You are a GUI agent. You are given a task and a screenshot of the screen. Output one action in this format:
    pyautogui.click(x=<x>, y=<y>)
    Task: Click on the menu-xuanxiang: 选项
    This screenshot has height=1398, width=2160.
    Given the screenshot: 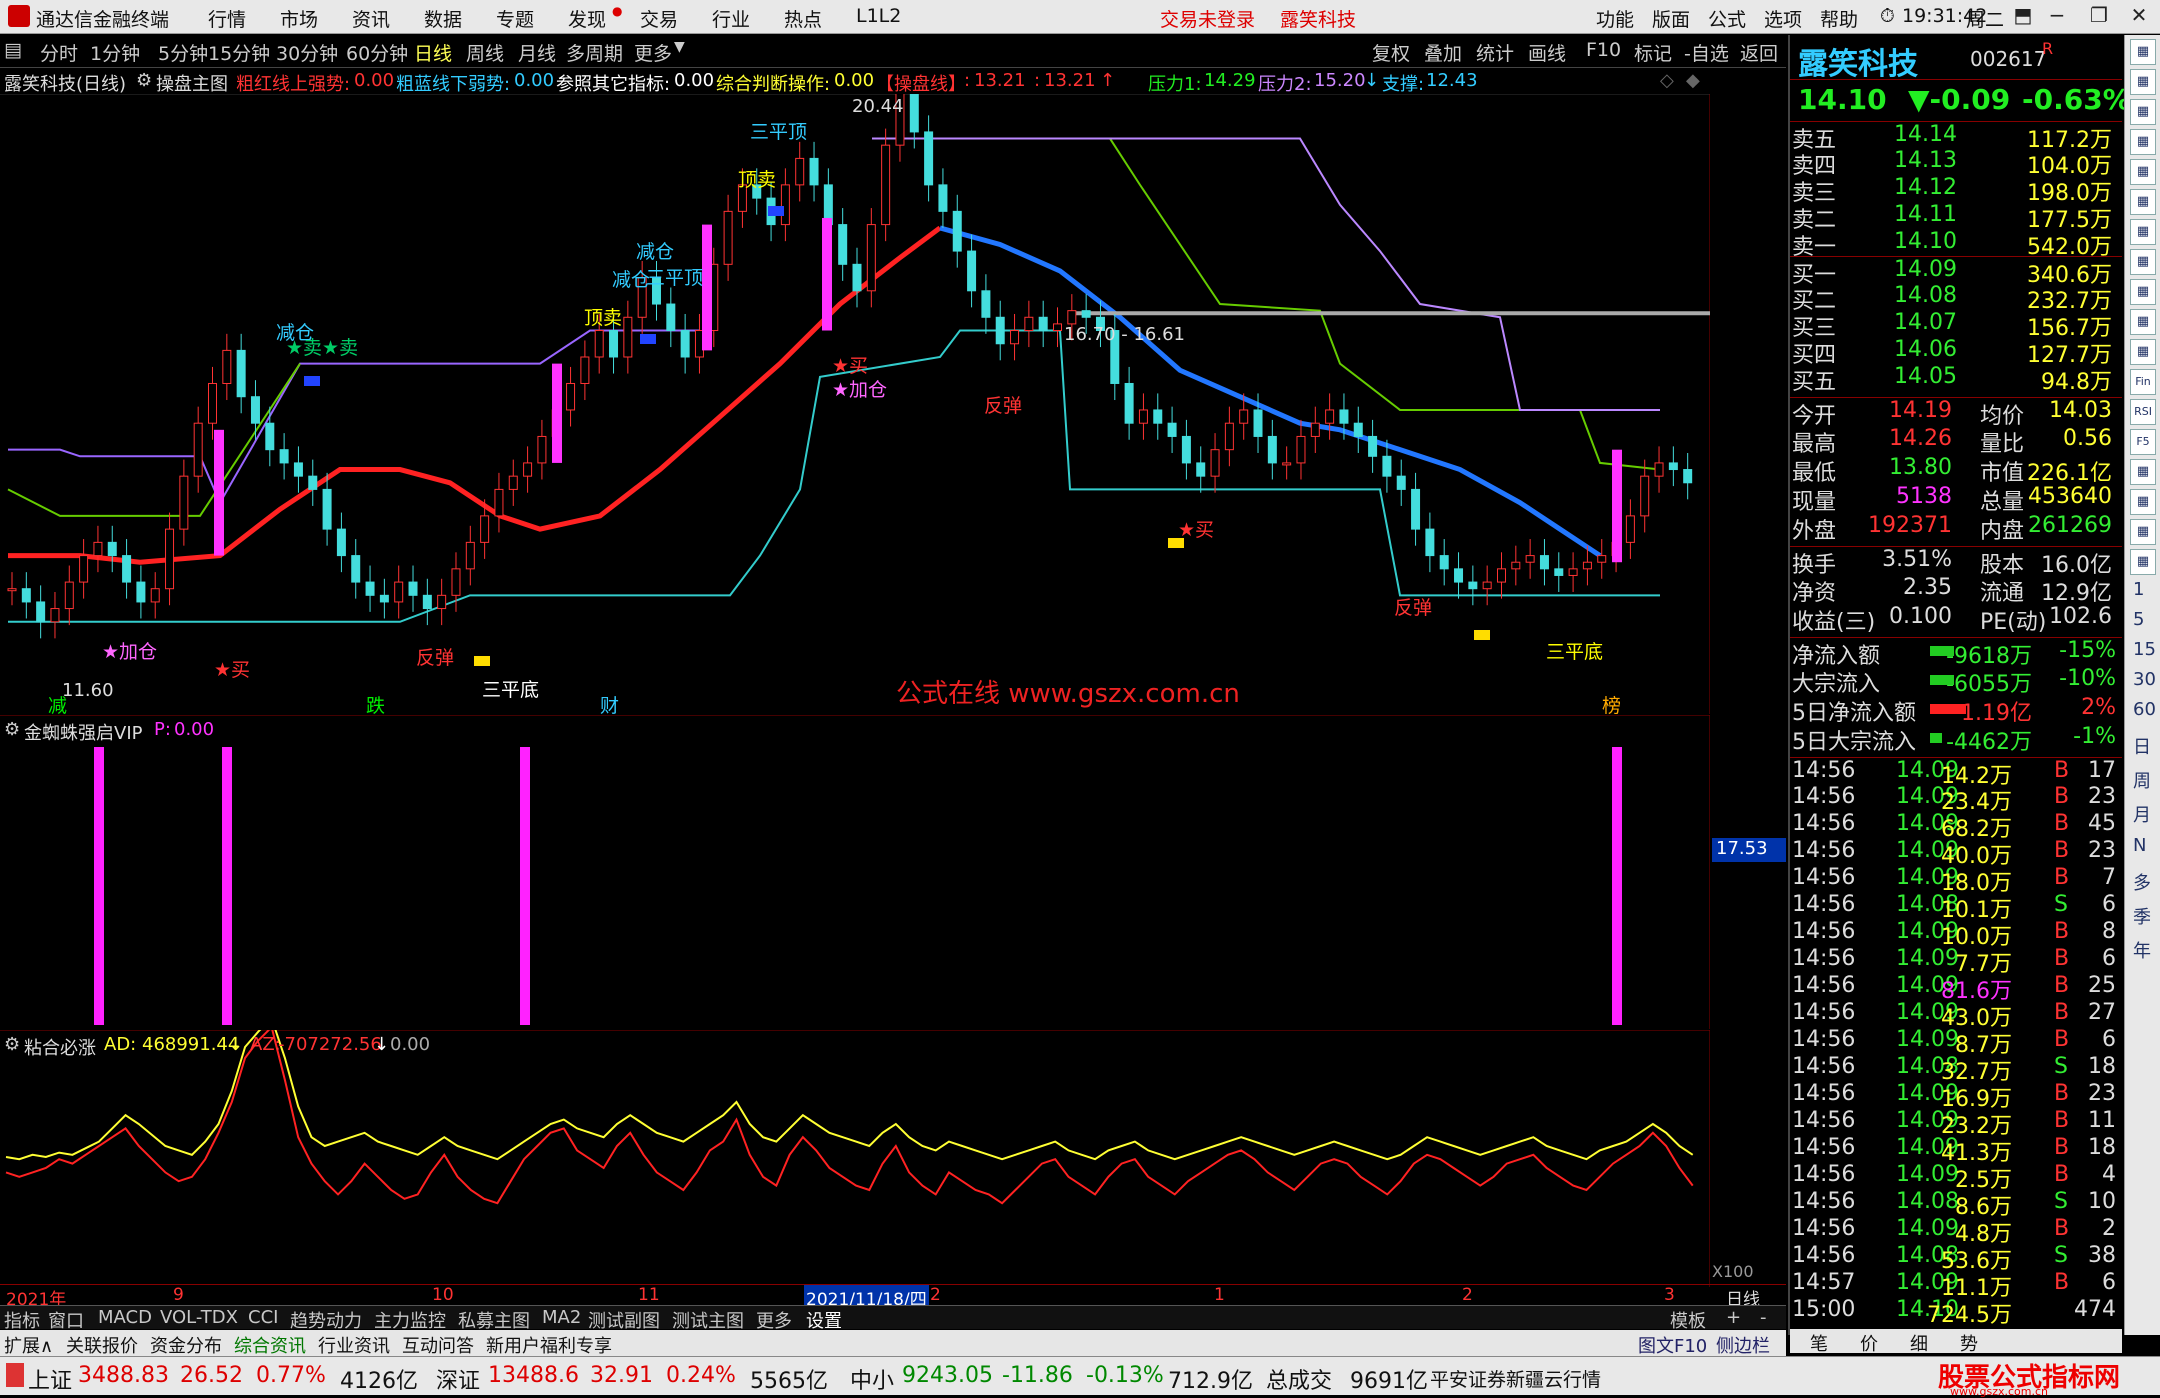 What is the action you would take?
    pyautogui.click(x=1783, y=18)
    